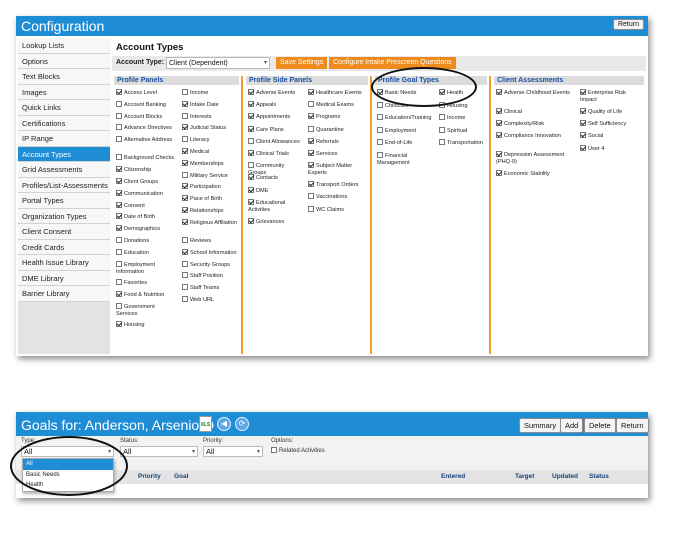 The width and height of the screenshot is (687, 535). Describe the element at coordinates (64, 108) in the screenshot. I see `sidebar-item: Quick Links` at that location.